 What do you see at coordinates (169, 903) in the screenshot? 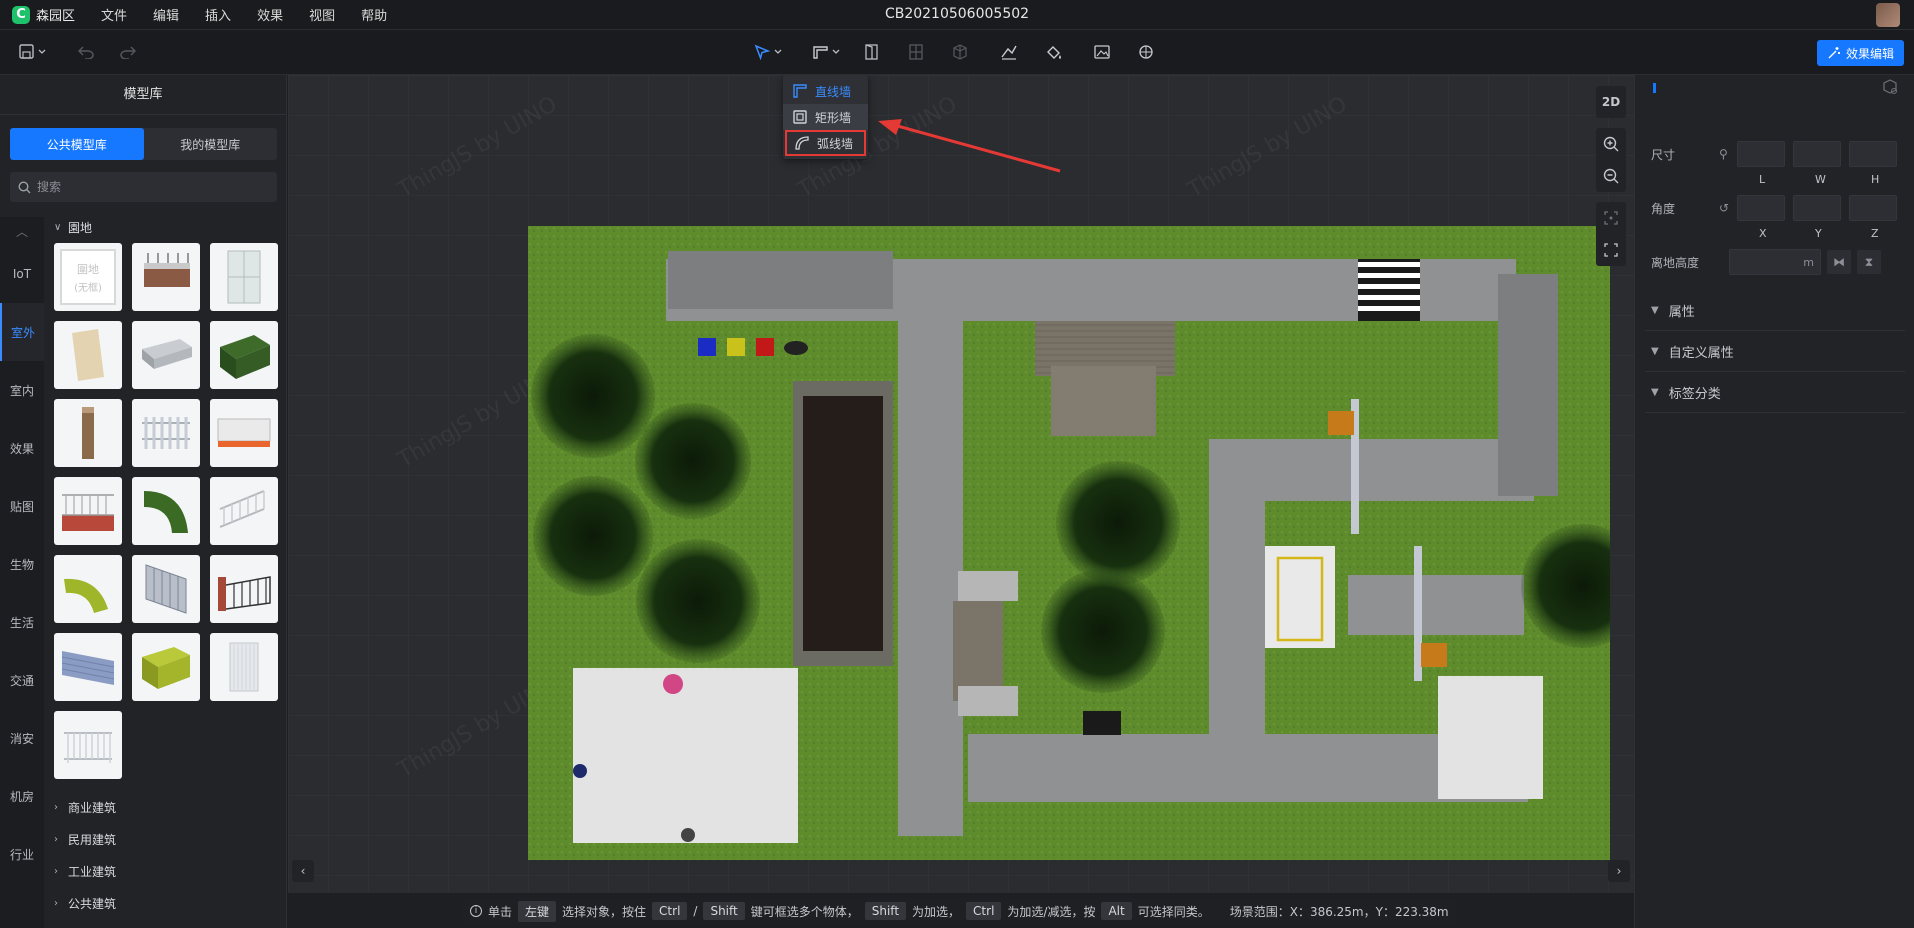
I see `tree-group-public: › 公共建筑` at bounding box center [169, 903].